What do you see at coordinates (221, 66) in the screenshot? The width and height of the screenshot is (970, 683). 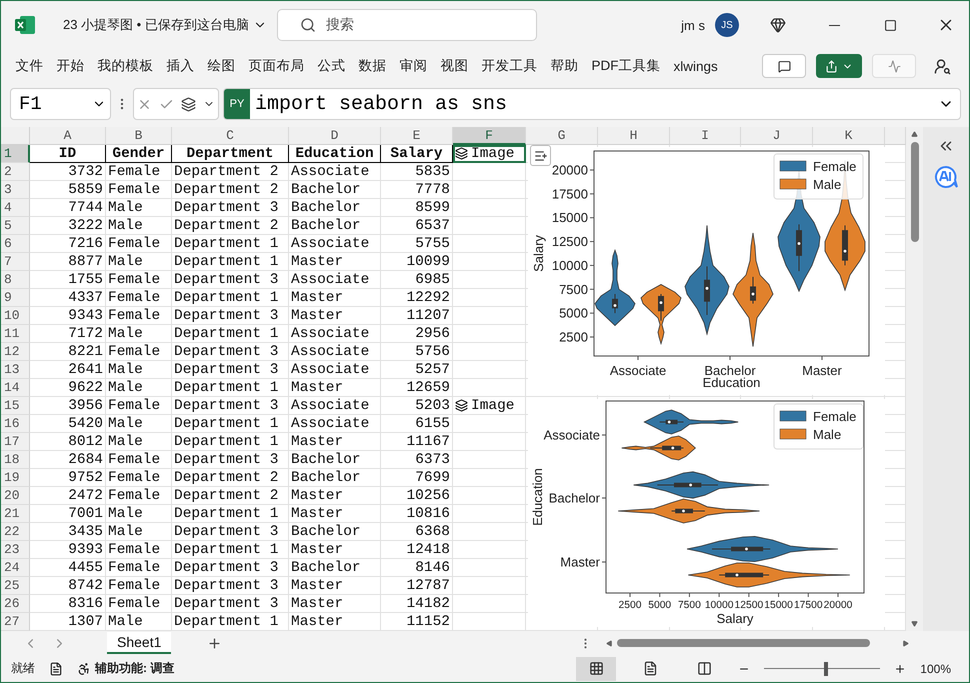 I see `menu-tab: 绘图` at bounding box center [221, 66].